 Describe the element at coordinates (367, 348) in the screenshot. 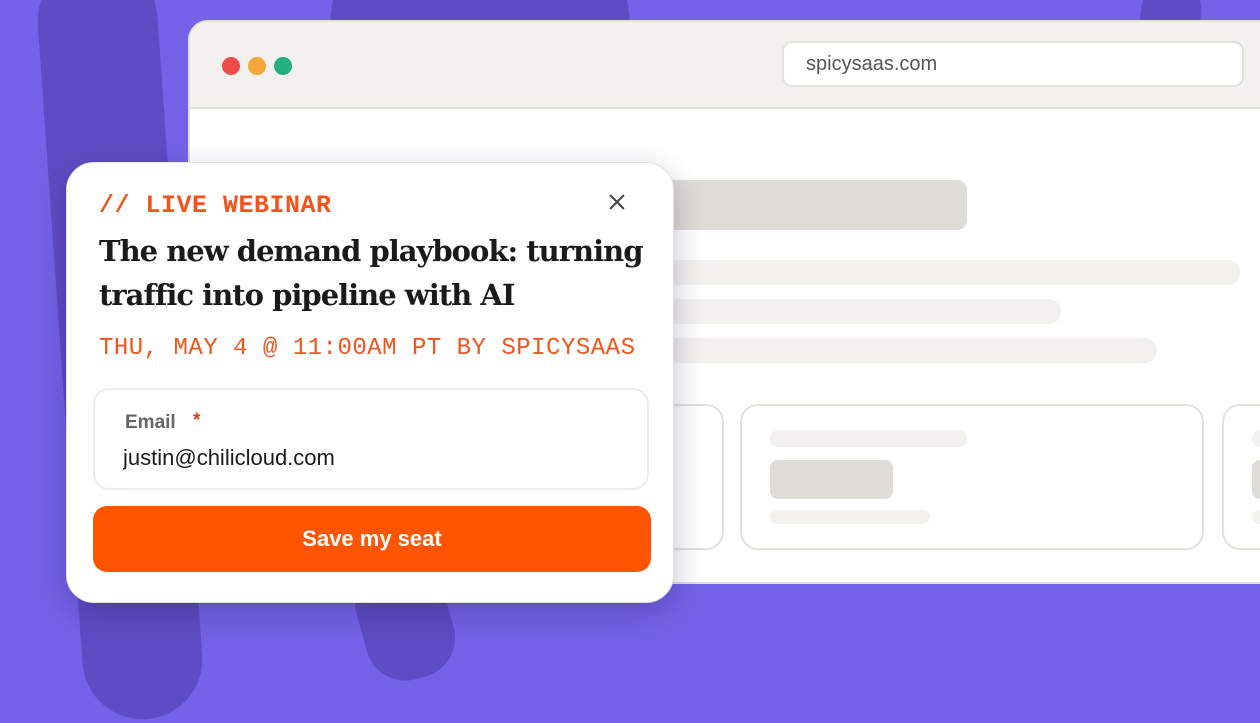

I see `event-datetime: THU, MAY 4 @ 11:00AM PT BY SPICYSAAS` at that location.